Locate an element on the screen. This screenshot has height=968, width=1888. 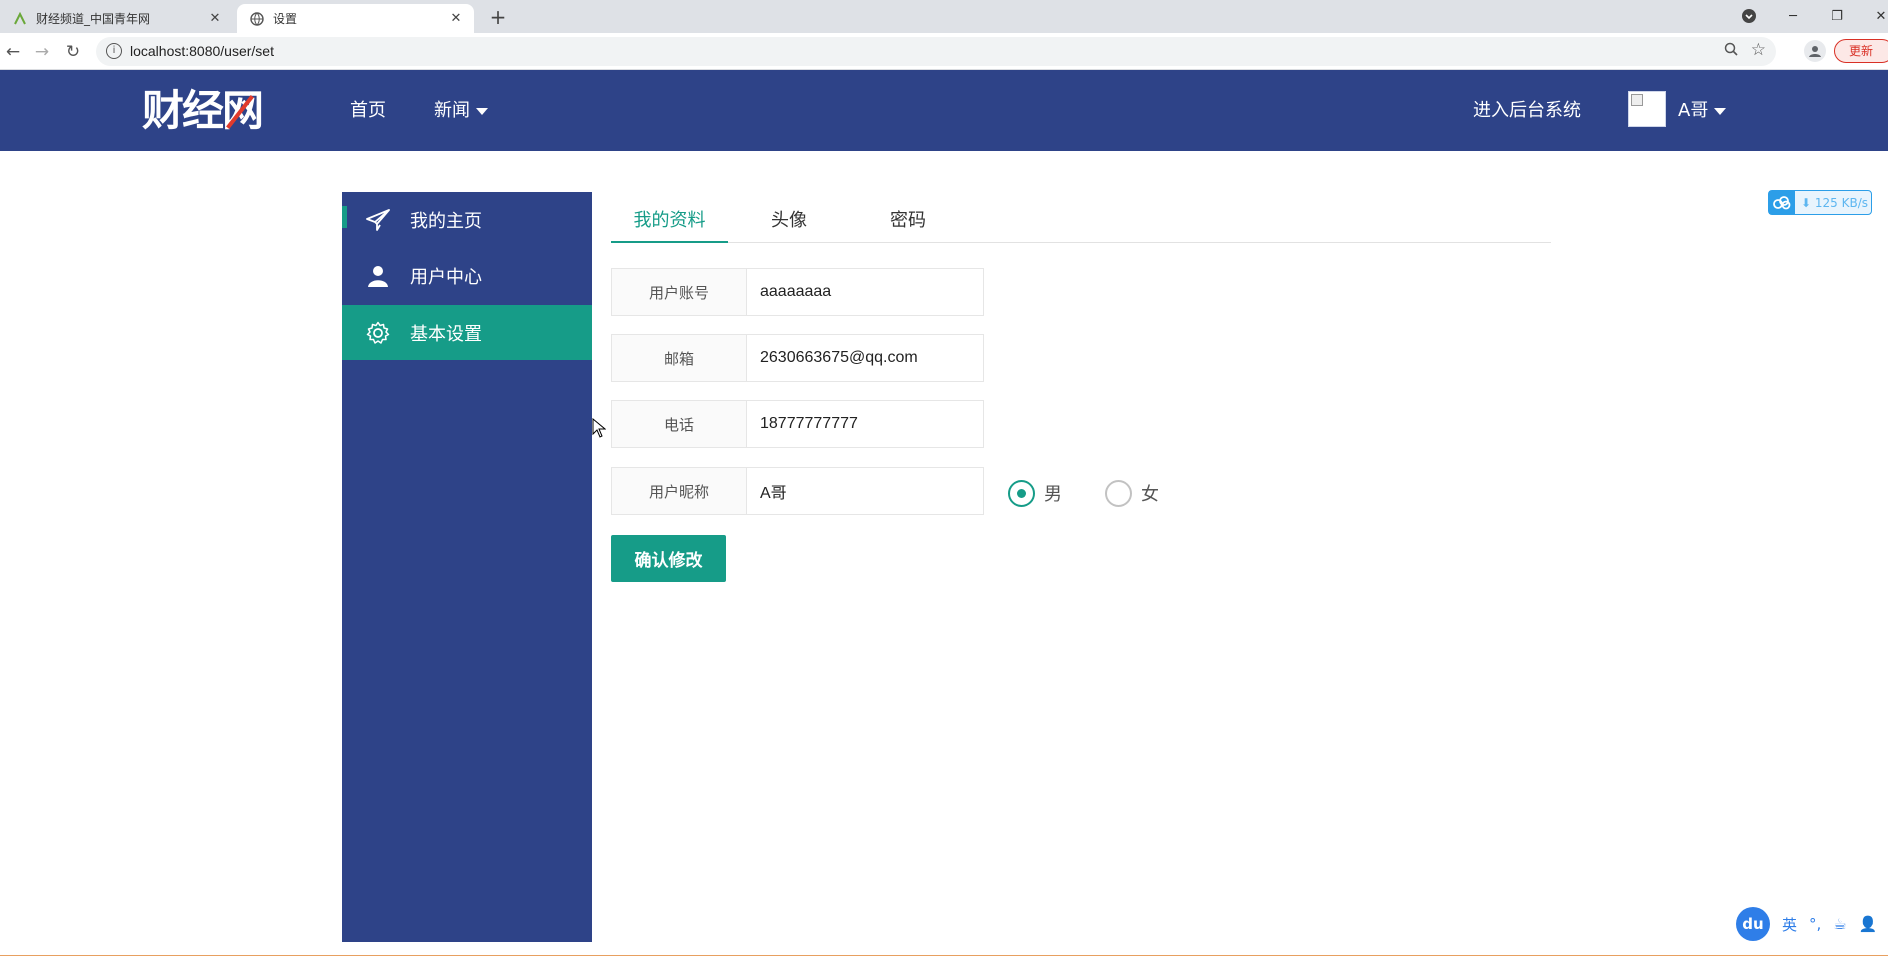
user-avatar is located at coordinates (1647, 109).